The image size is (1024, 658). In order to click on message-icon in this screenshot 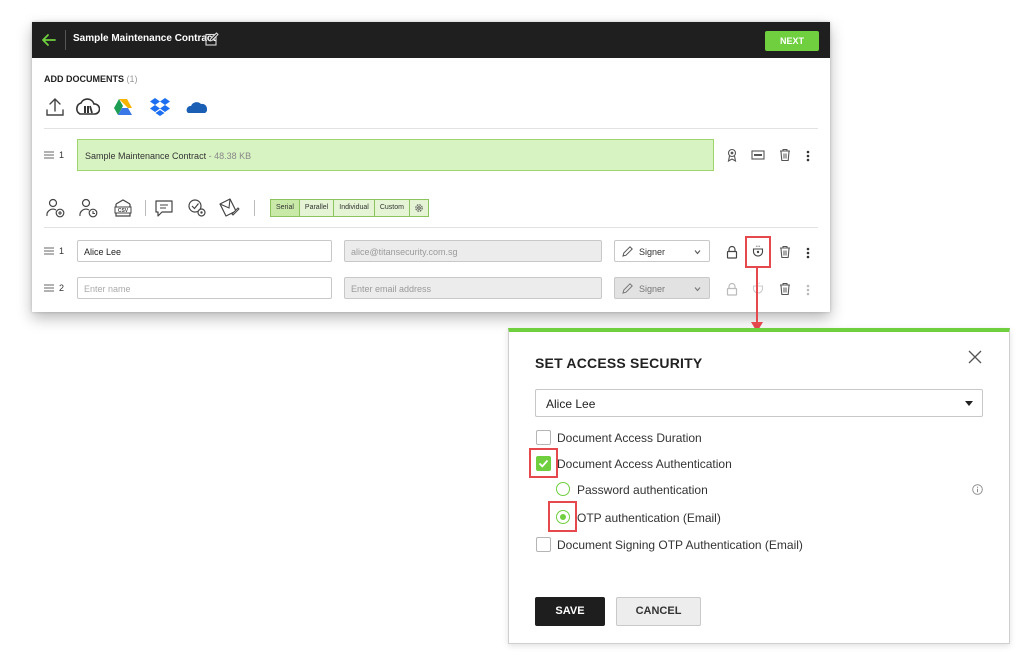, I will do `click(164, 208)`.